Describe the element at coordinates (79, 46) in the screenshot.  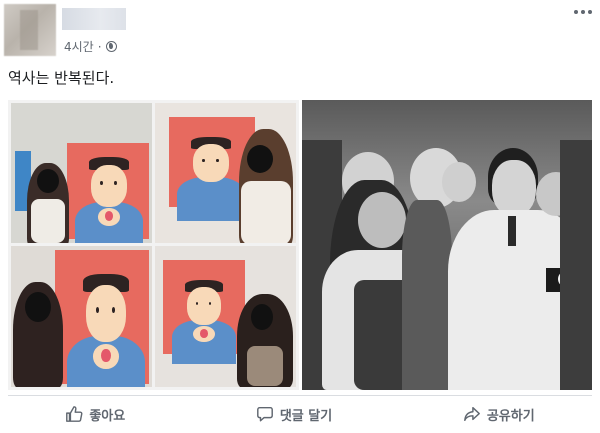
I see `post-time: 4시간` at that location.